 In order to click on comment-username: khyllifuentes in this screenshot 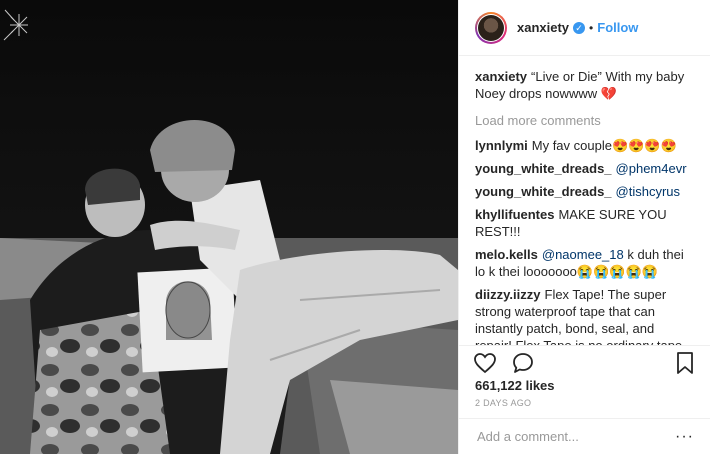, I will do `click(514, 214)`.